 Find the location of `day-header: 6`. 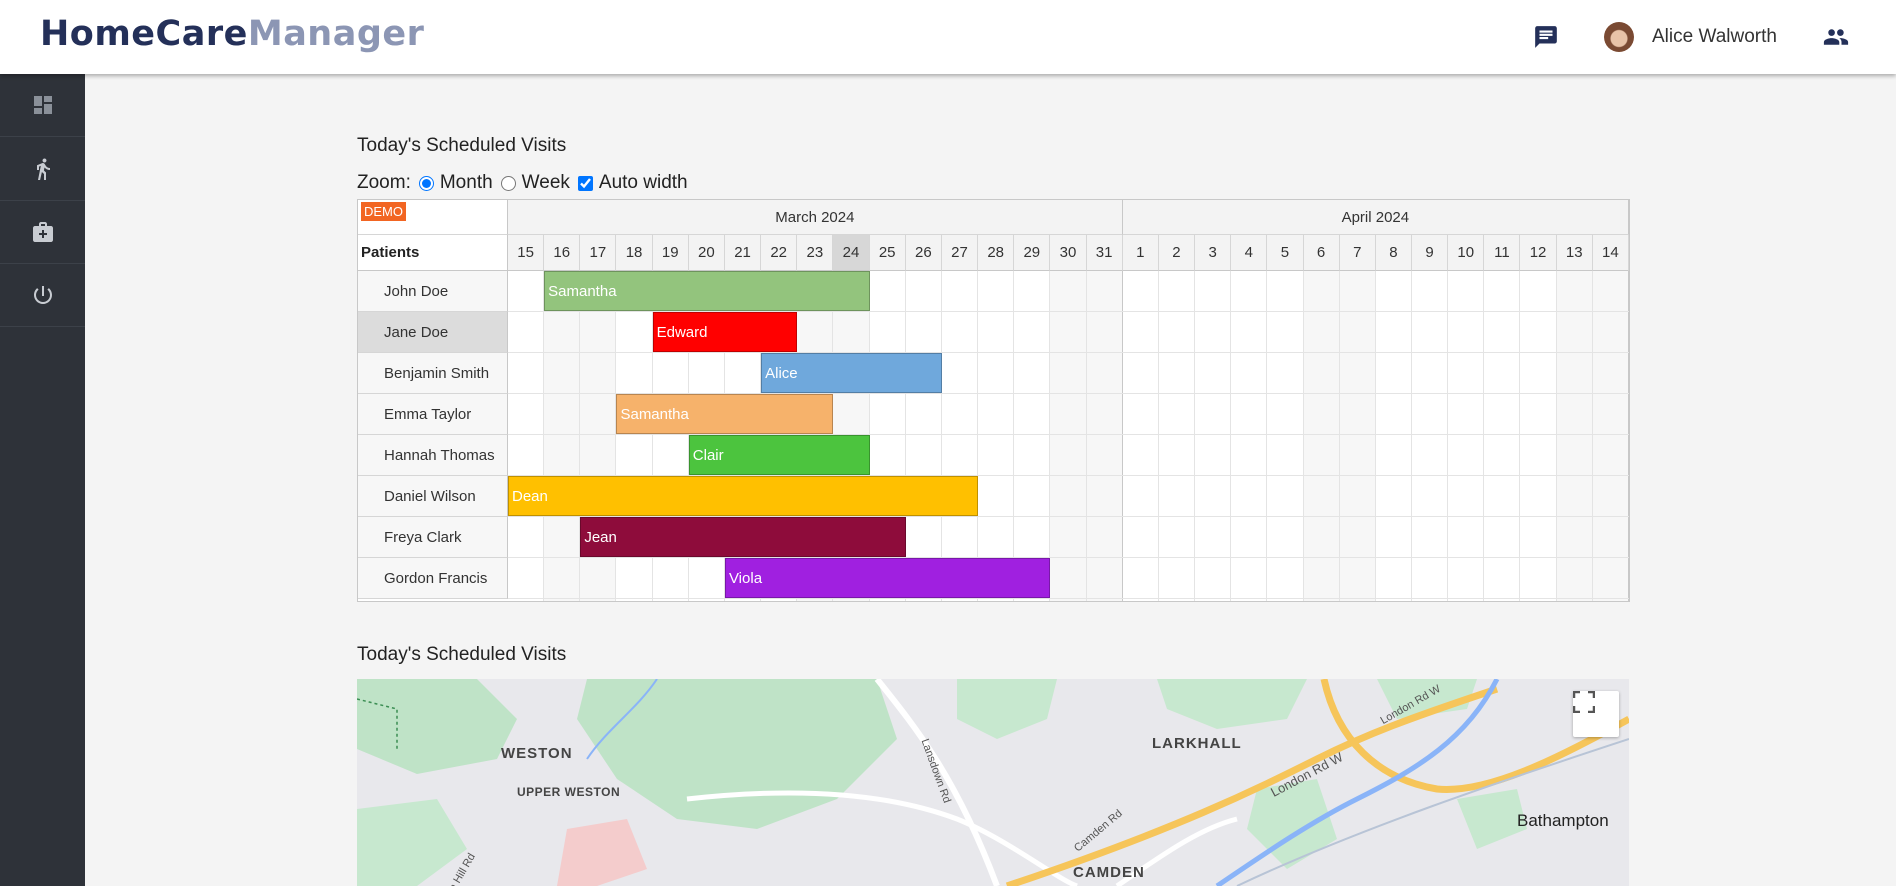

day-header: 6 is located at coordinates (1321, 253).